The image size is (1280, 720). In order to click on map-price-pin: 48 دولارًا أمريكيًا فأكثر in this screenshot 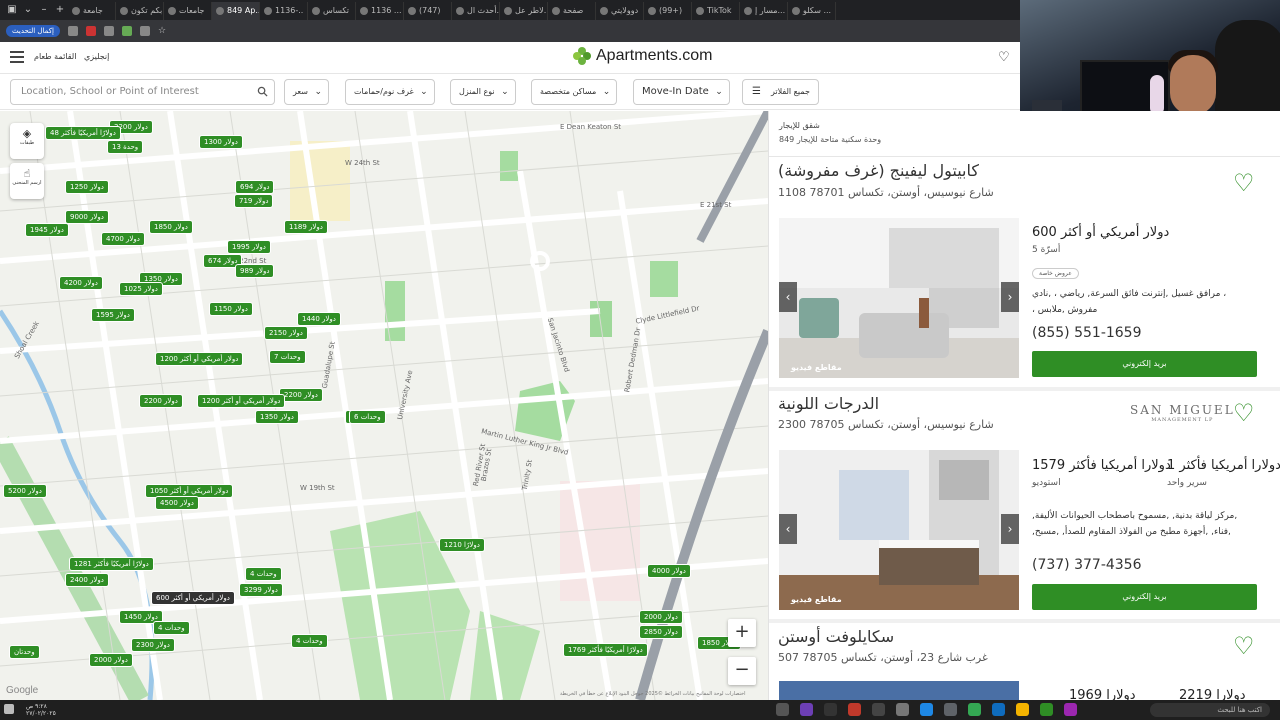, I will do `click(83, 133)`.